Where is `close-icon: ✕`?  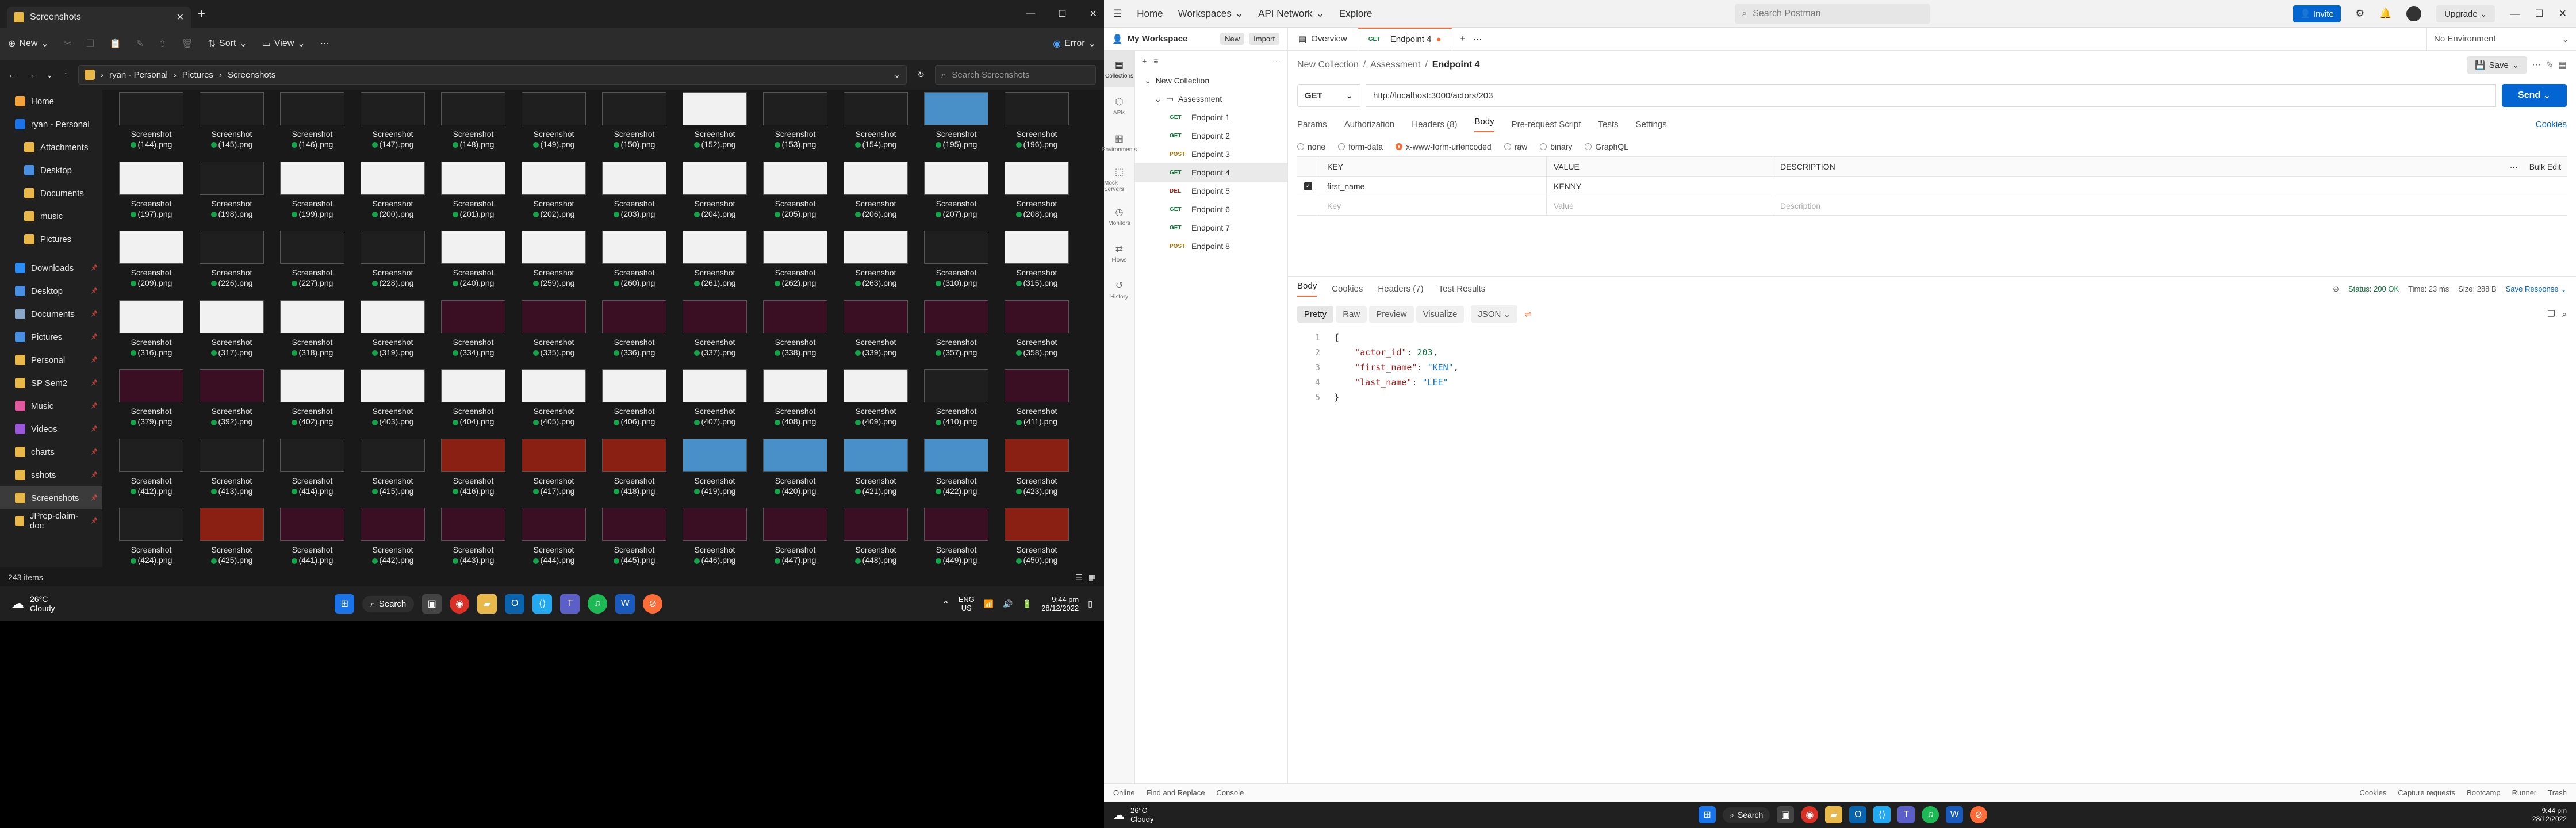
close-icon: ✕ is located at coordinates (2563, 14).